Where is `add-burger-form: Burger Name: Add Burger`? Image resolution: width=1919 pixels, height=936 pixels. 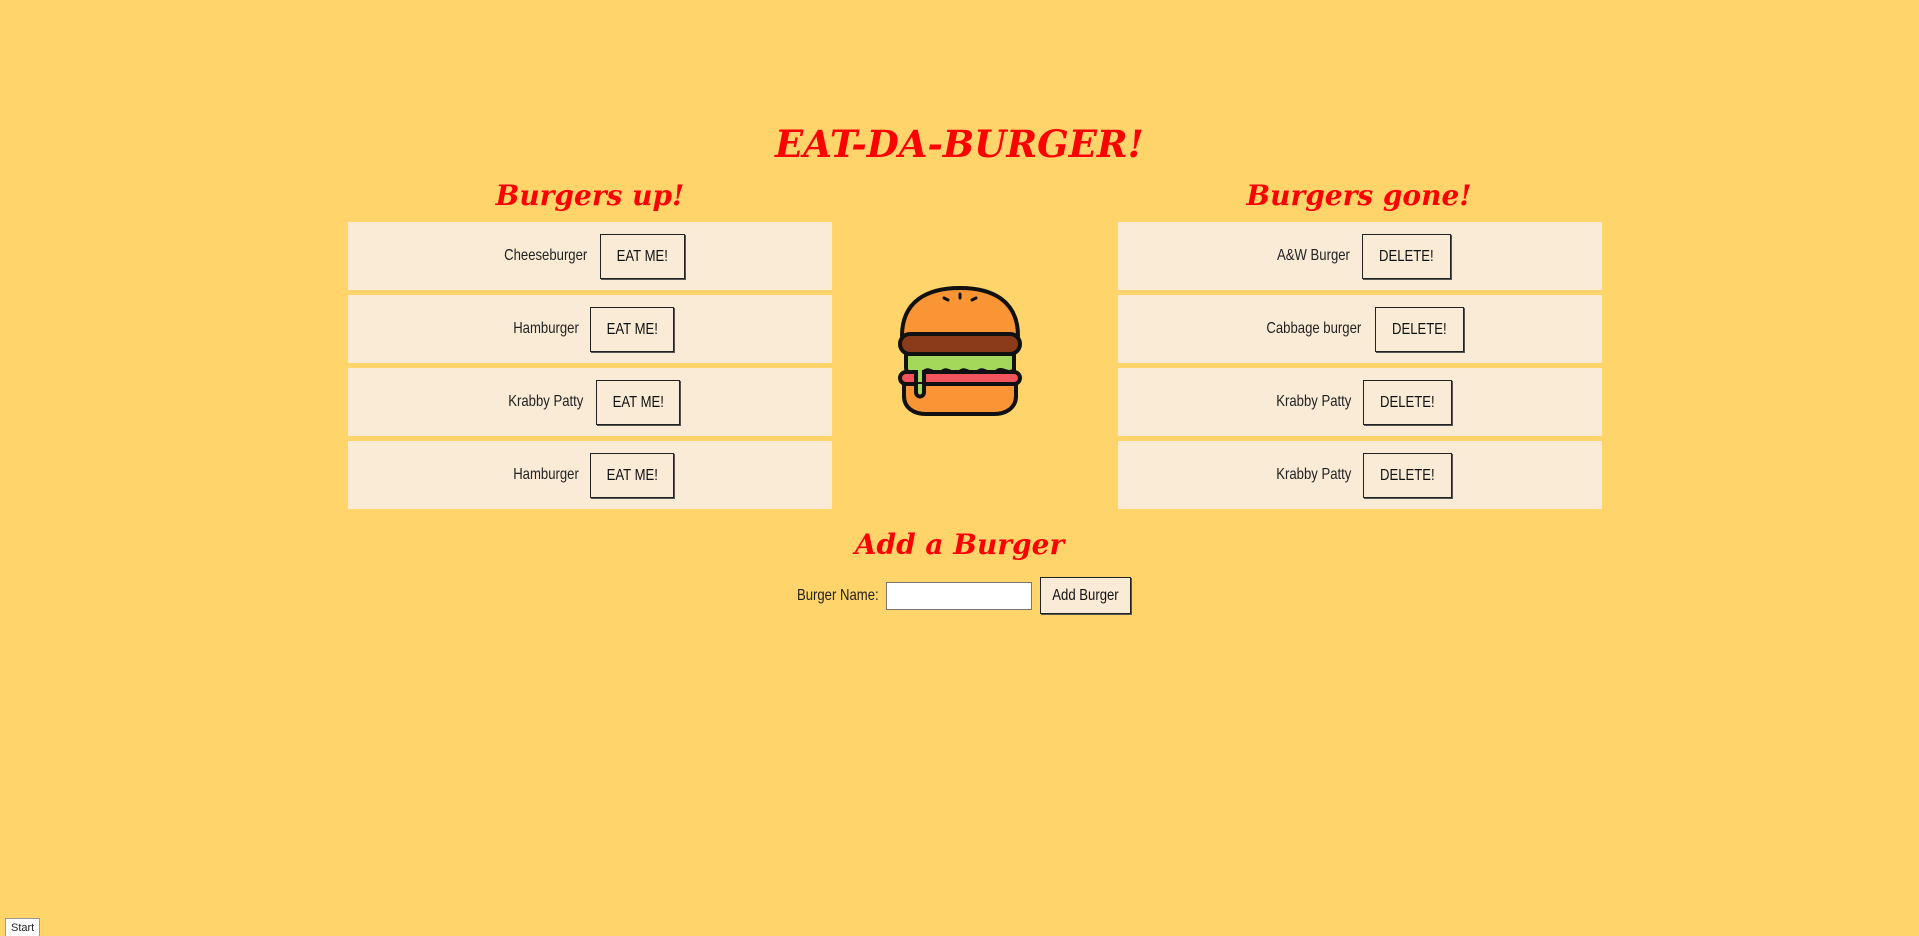 add-burger-form: Burger Name: Add Burger is located at coordinates (959, 595).